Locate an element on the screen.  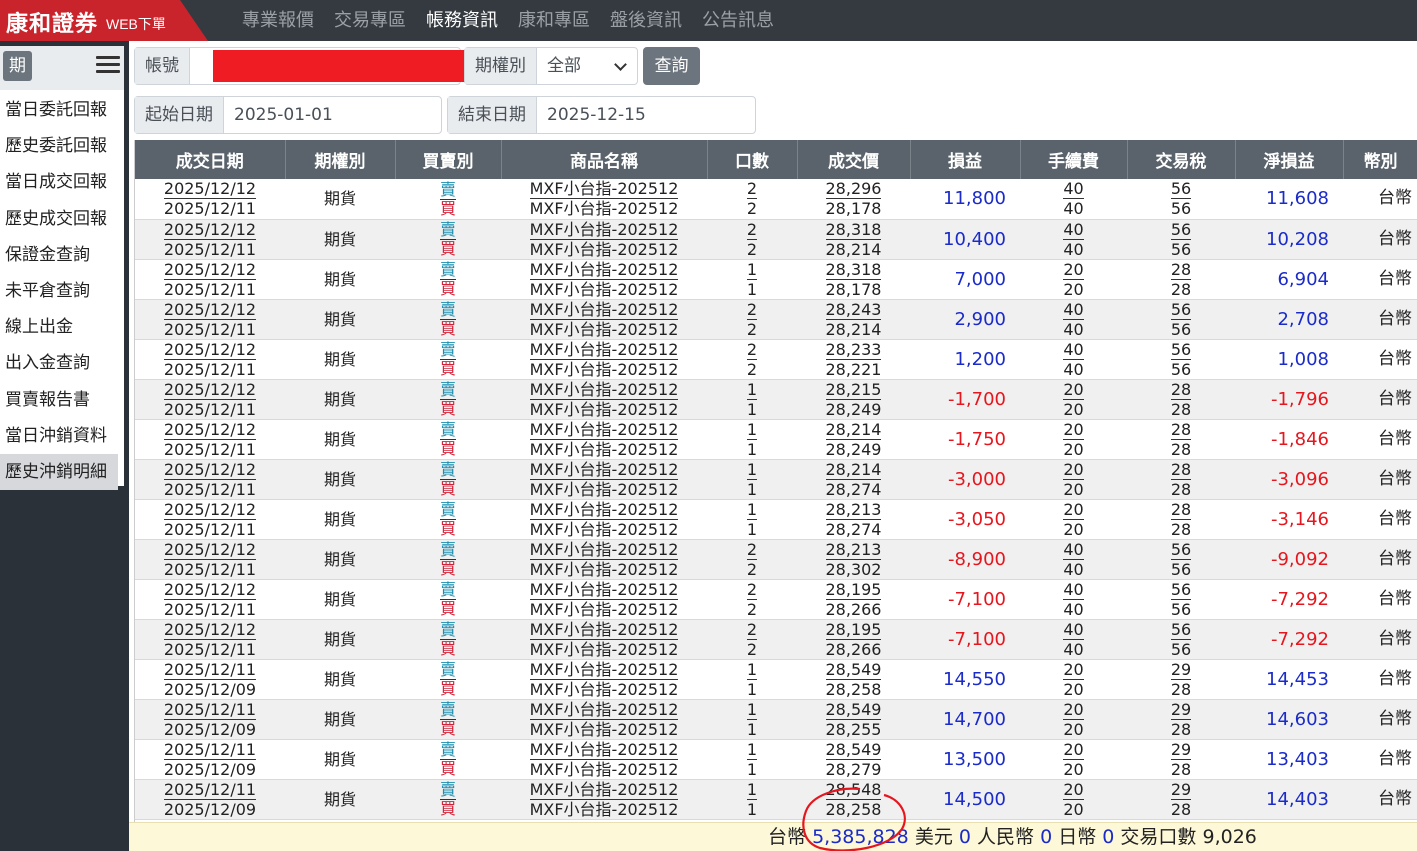
query-button: 查詢 is located at coordinates (671, 66).